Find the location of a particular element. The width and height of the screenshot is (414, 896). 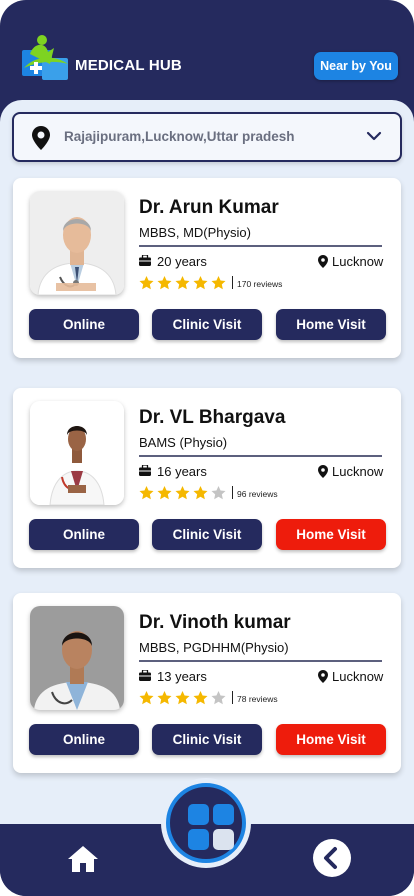

map-pin-icon is located at coordinates (41, 138).